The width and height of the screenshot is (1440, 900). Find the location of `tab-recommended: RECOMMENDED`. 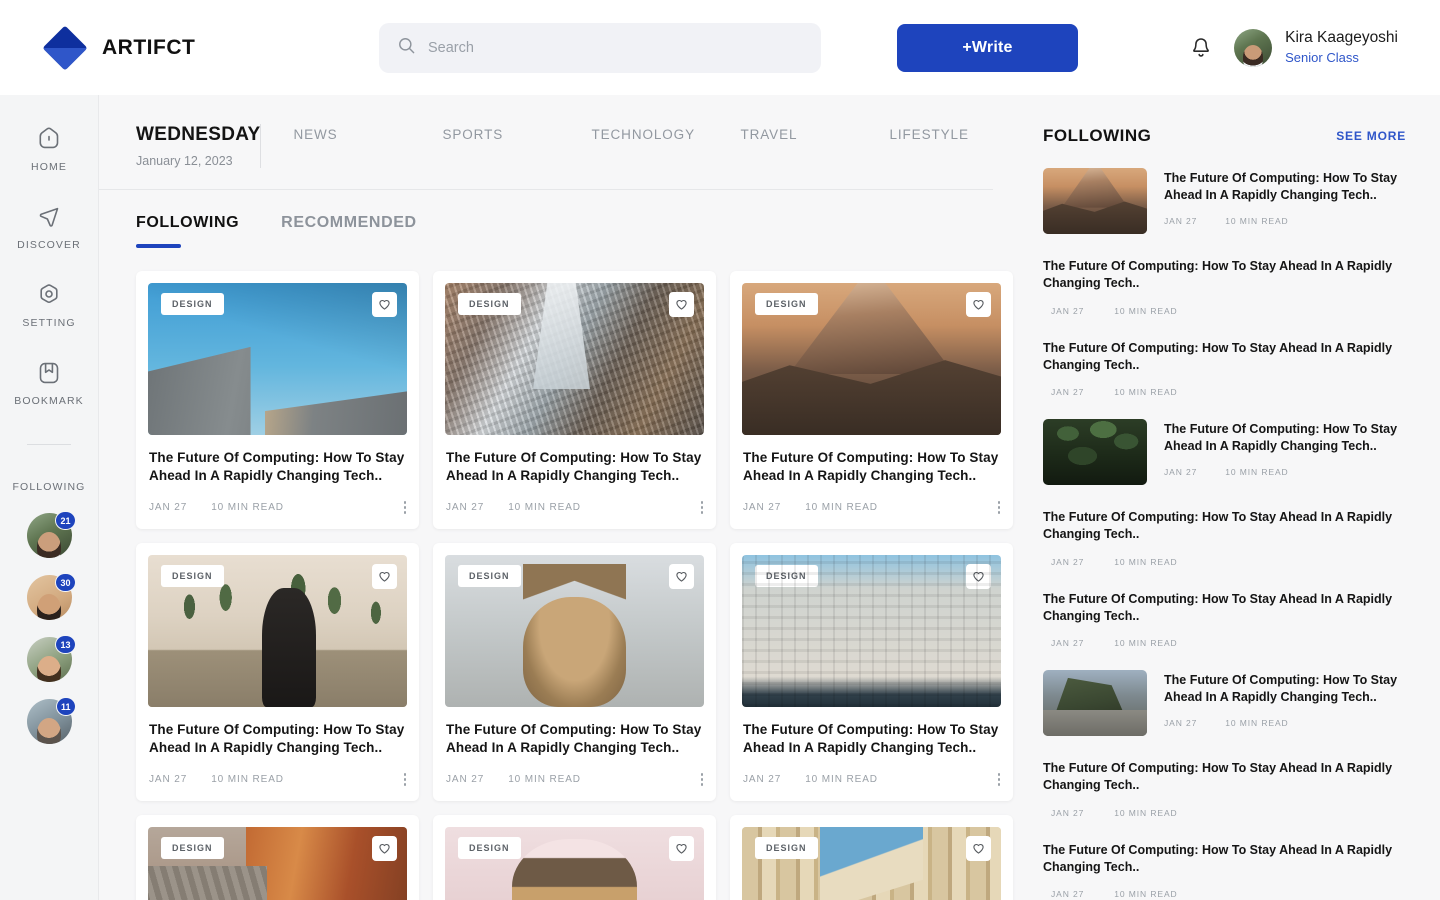

tab-recommended: RECOMMENDED is located at coordinates (349, 231).